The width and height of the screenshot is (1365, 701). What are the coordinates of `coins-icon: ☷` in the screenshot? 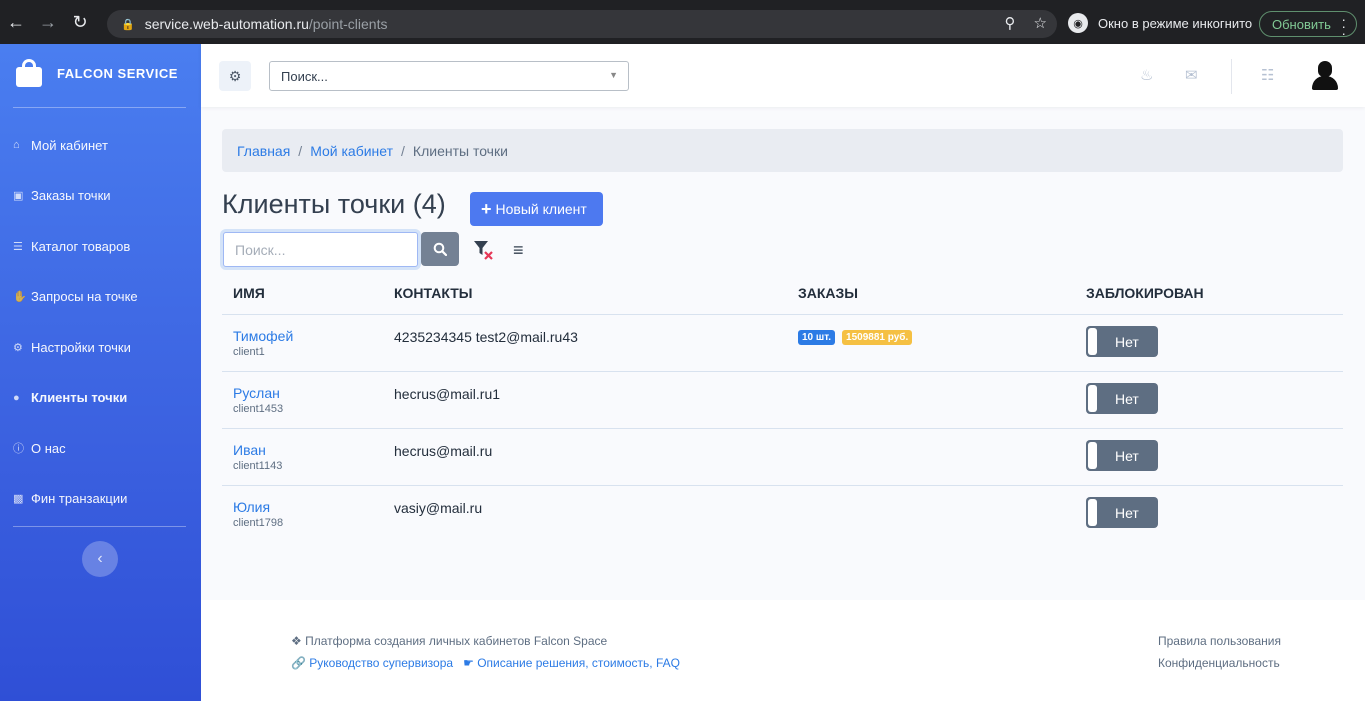 It's located at (1267, 75).